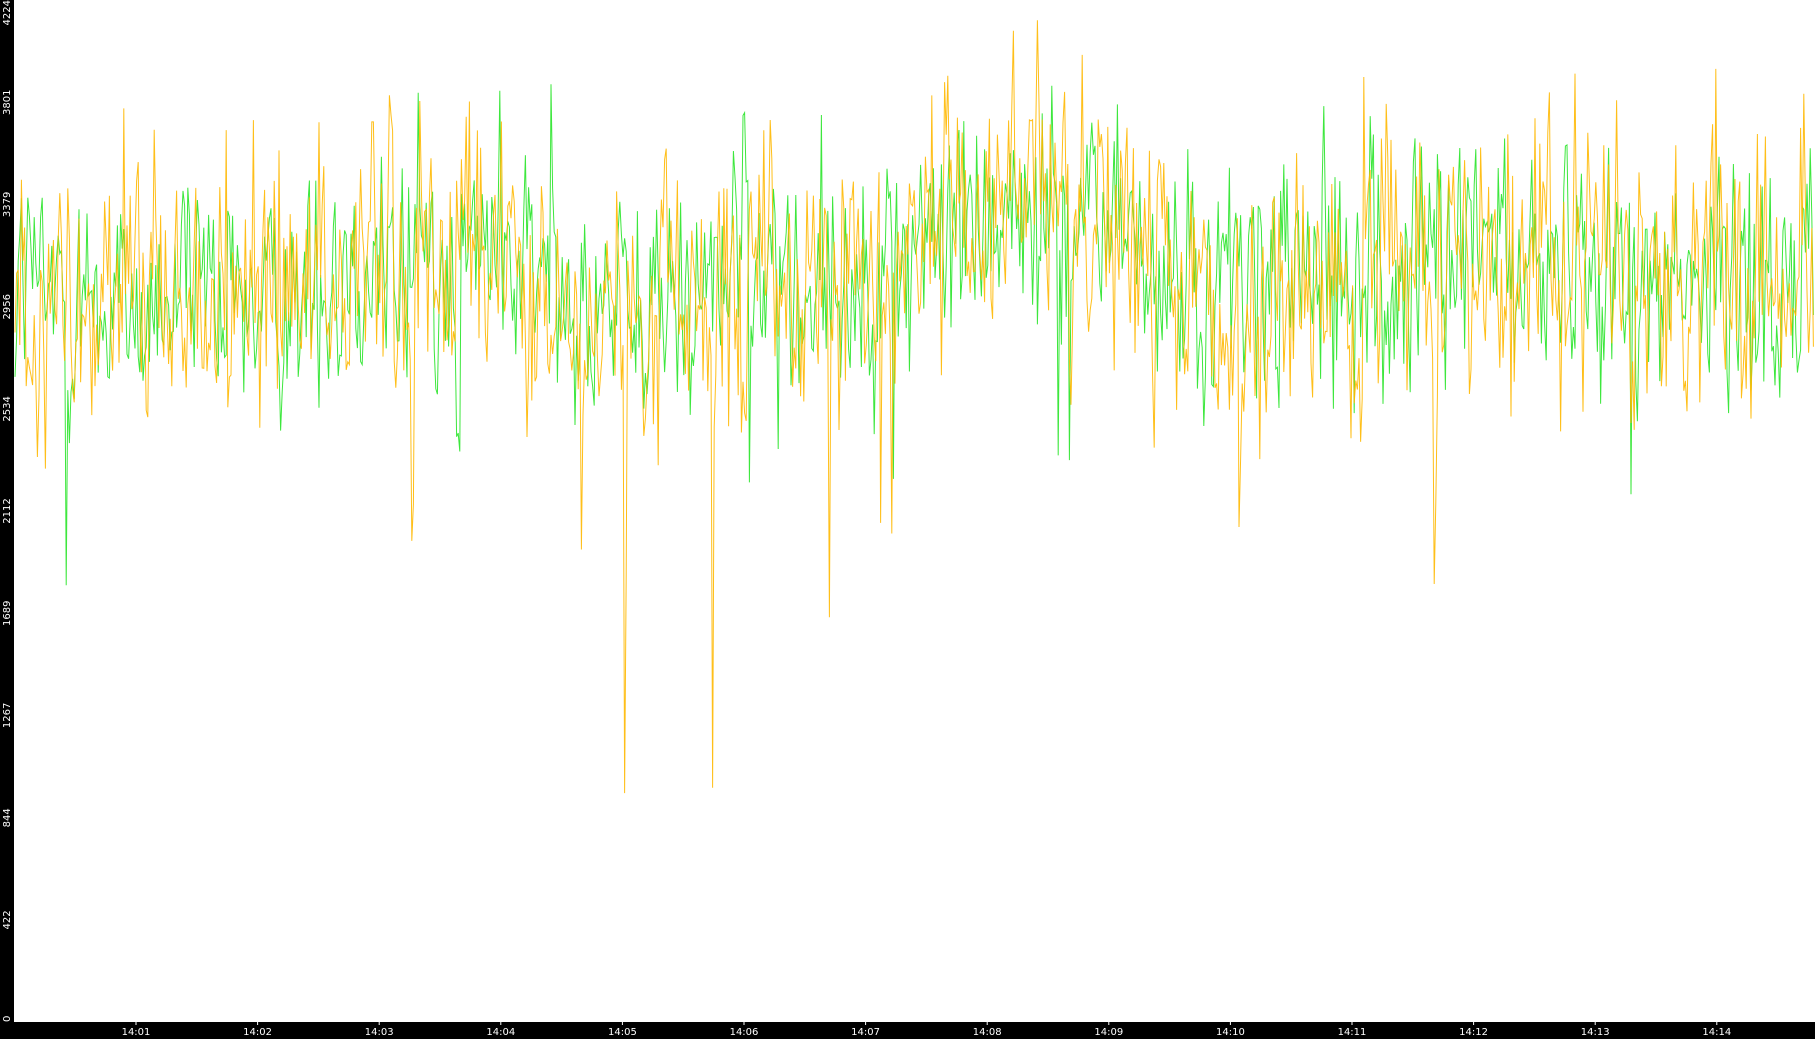 The image size is (1815, 1039). What do you see at coordinates (379, 1032) in the screenshot?
I see `x-tick-label: 14:03` at bounding box center [379, 1032].